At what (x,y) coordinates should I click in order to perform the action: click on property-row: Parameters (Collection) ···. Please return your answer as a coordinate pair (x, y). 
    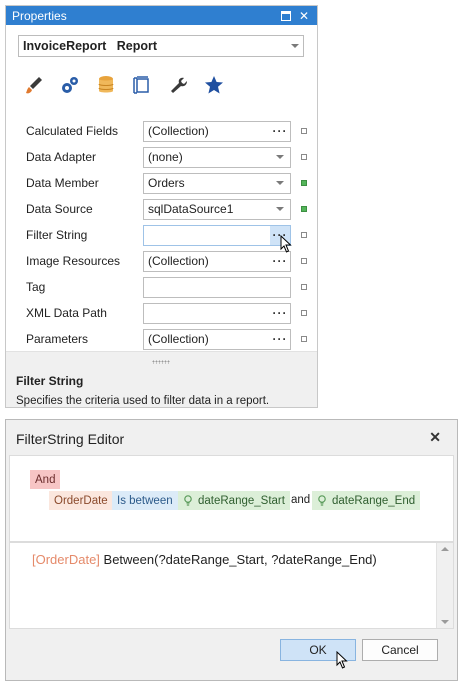
    Looking at the image, I should click on (166, 339).